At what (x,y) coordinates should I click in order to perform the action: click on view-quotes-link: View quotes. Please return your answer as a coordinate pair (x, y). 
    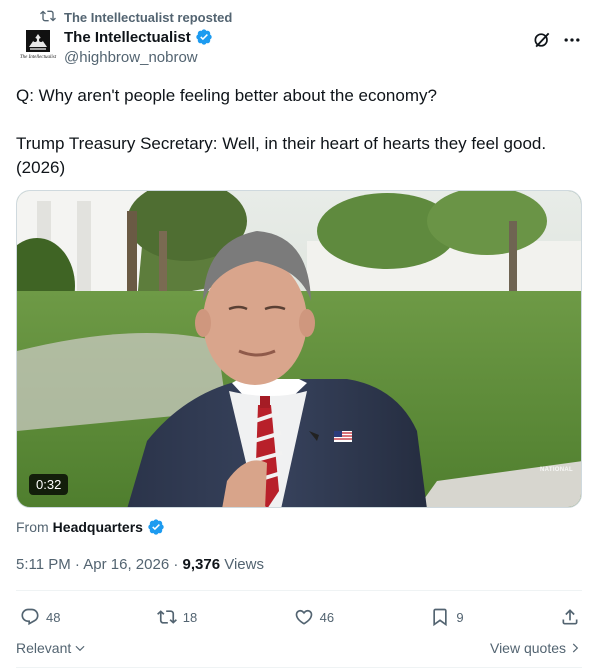
    Looking at the image, I should click on (536, 648).